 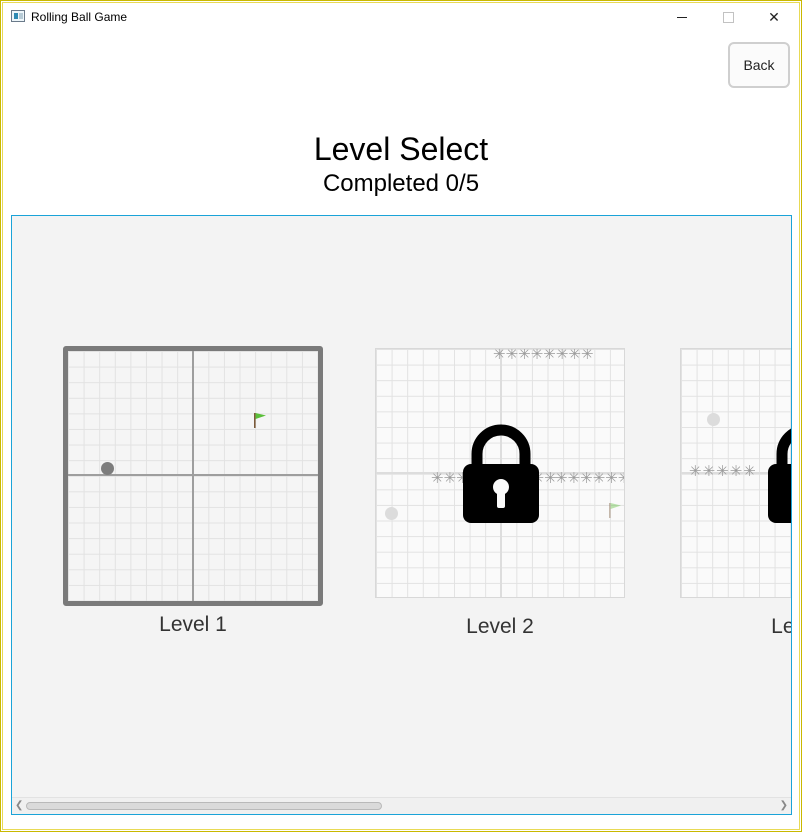 What do you see at coordinates (401, 805) in the screenshot?
I see `horizontal-scrollbar: ❮ ❯` at bounding box center [401, 805].